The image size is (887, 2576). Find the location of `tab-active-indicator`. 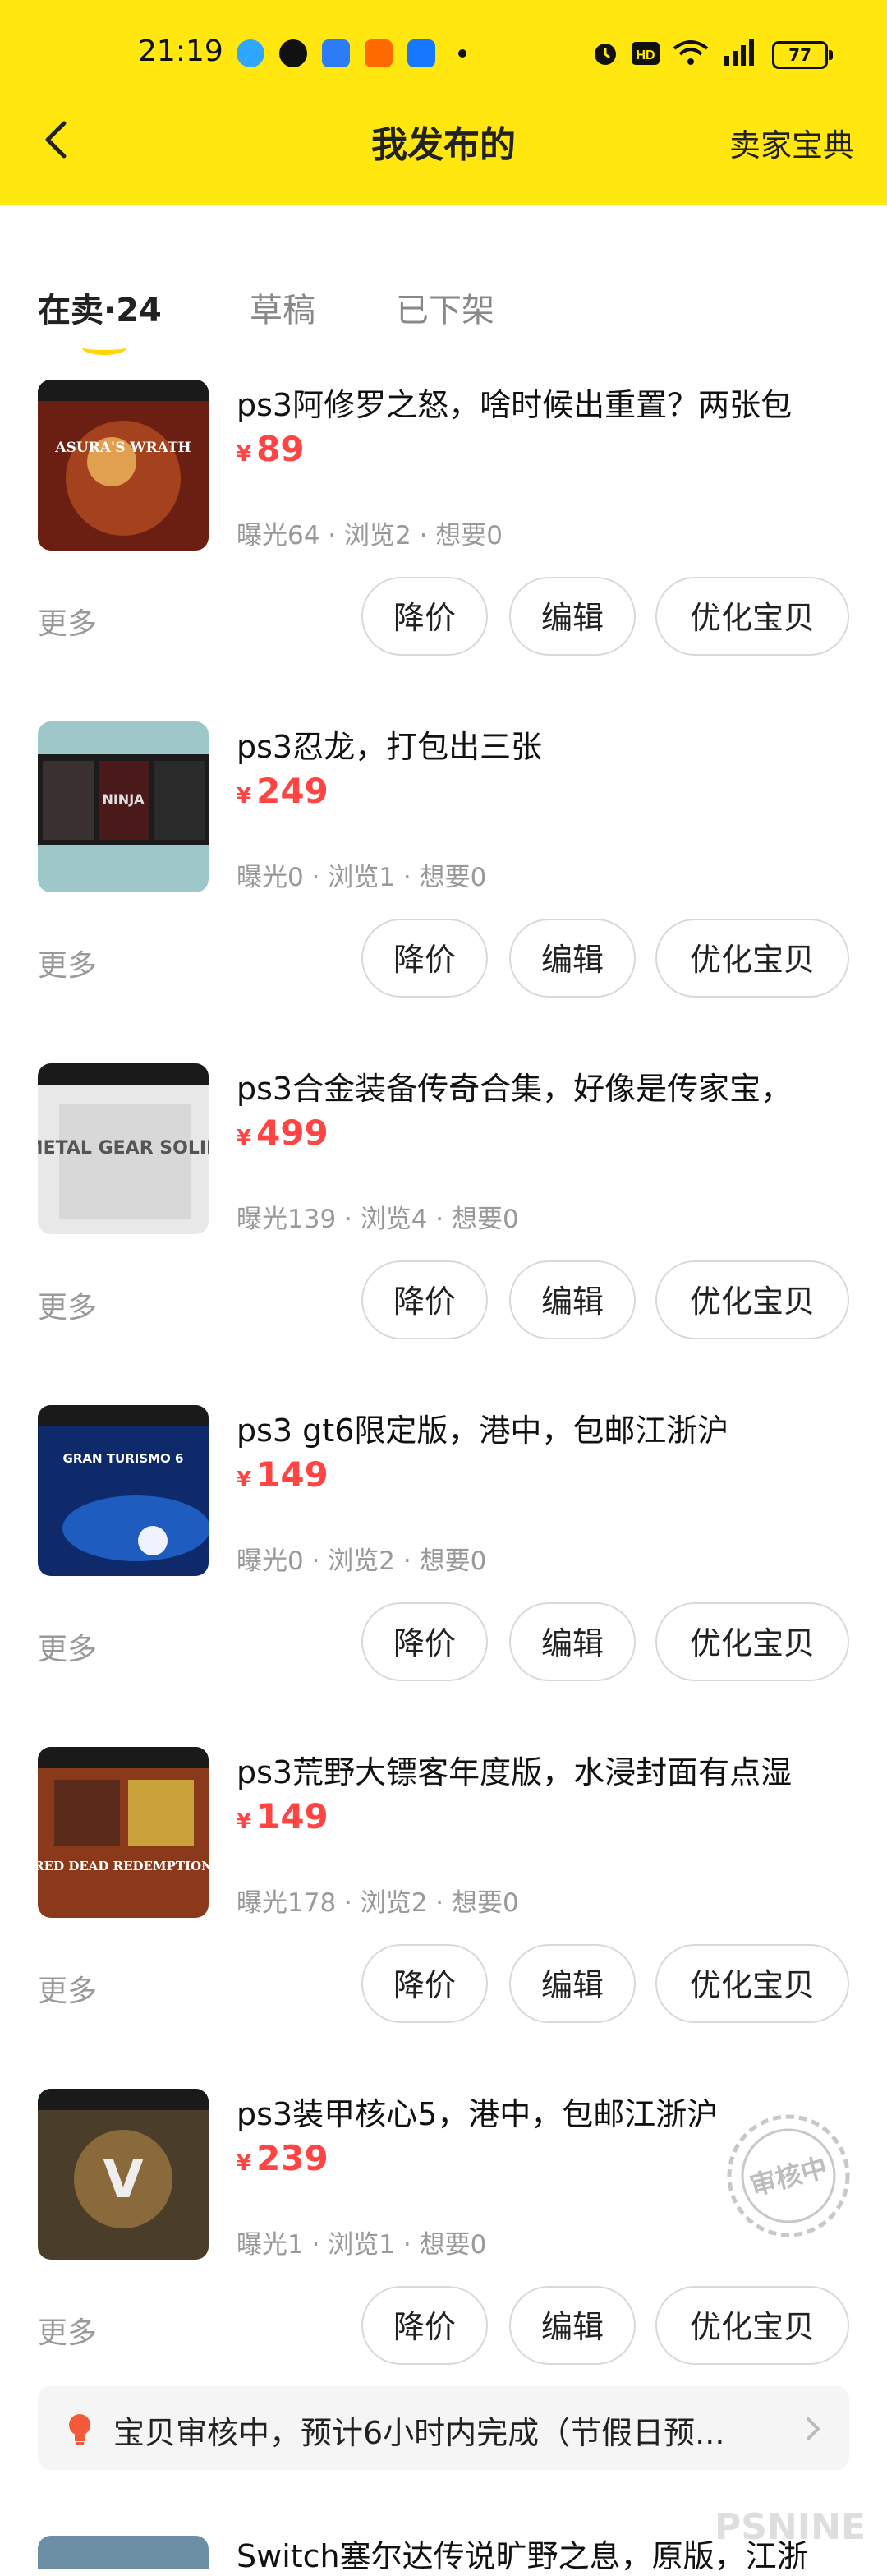

tab-active-indicator is located at coordinates (104, 347).